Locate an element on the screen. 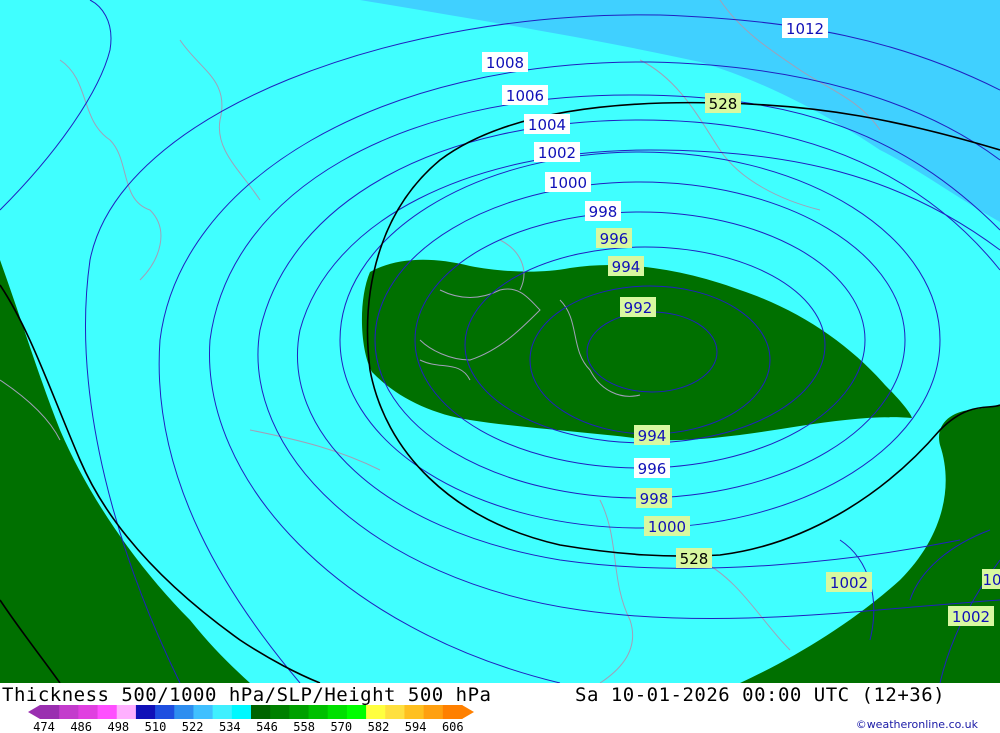 This screenshot has height=733, width=1000. svg-text: 10 is located at coordinates (991, 580).